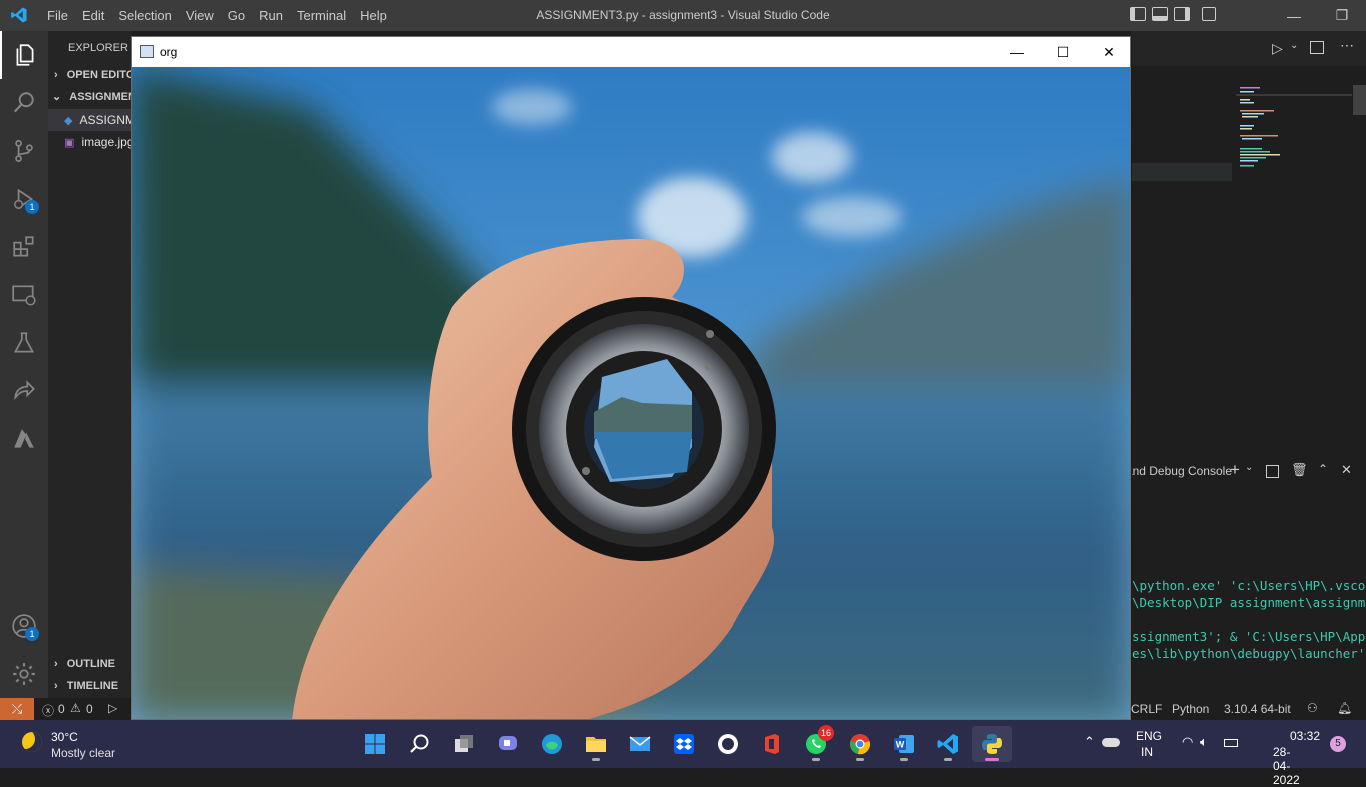 The width and height of the screenshot is (1366, 787). I want to click on moon-icon, so click(32, 742).